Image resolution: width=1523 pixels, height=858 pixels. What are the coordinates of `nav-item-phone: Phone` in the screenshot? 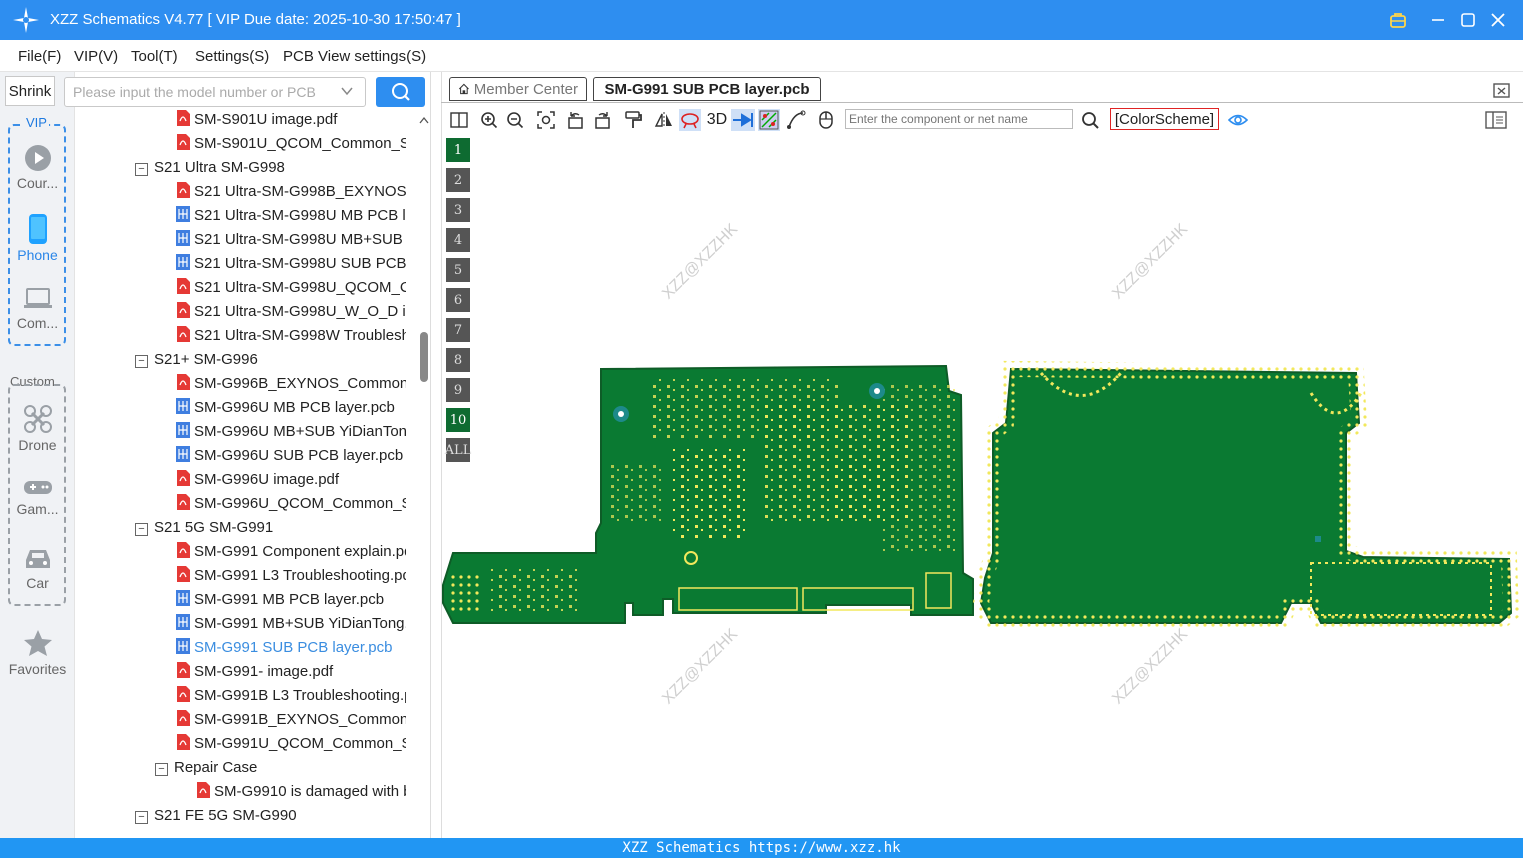 It's located at (37, 244).